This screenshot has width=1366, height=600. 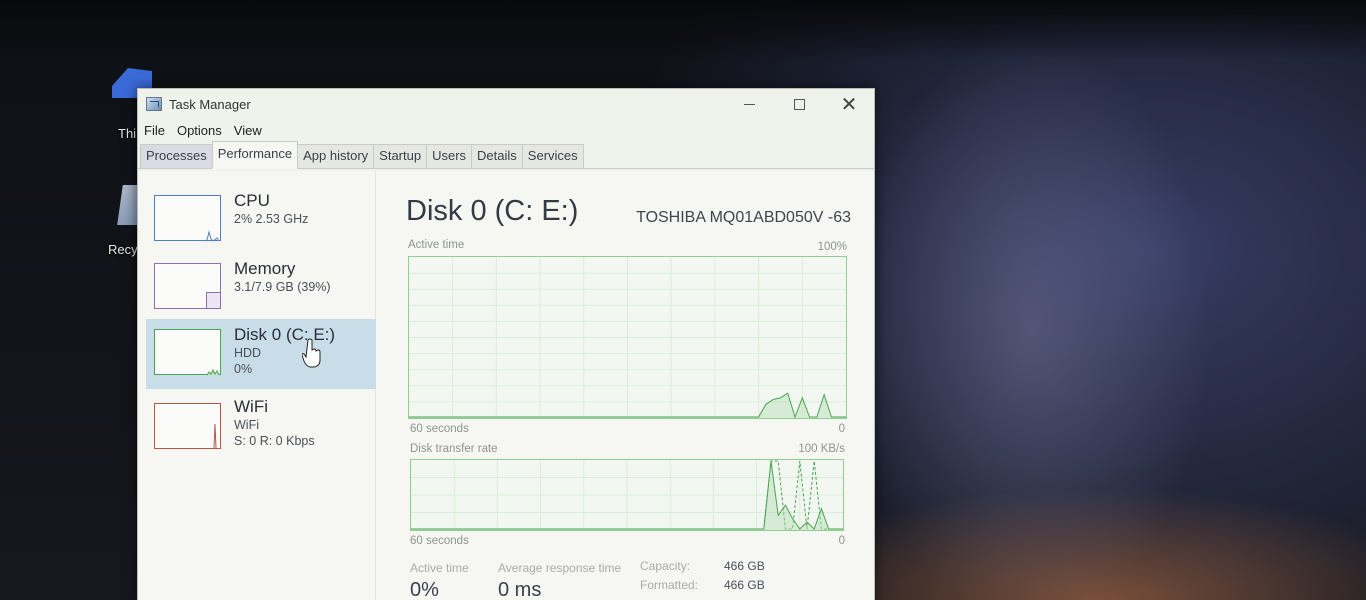 What do you see at coordinates (424, 589) in the screenshot?
I see `stat-active-time-value: 0%` at bounding box center [424, 589].